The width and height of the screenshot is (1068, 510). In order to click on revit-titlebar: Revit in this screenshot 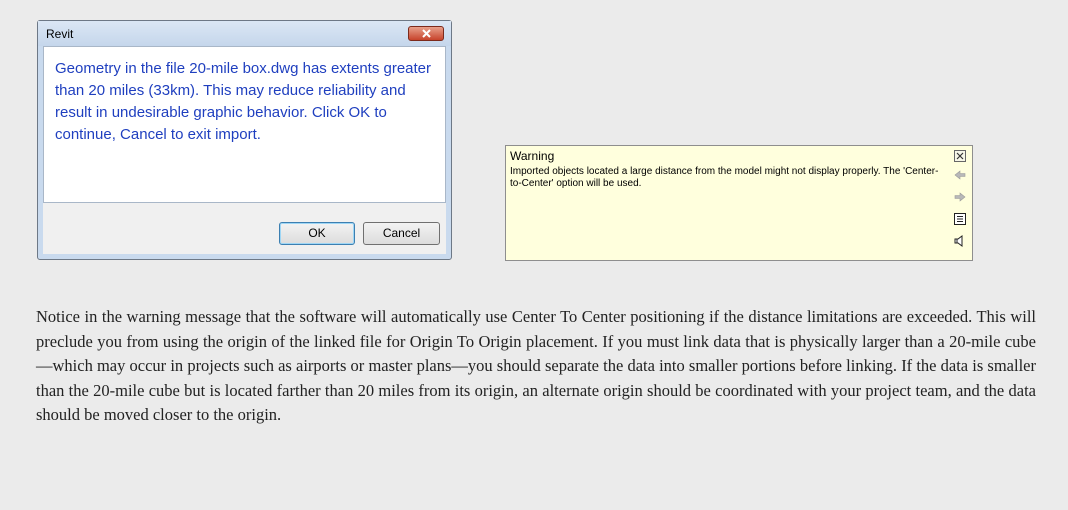, I will do `click(244, 33)`.